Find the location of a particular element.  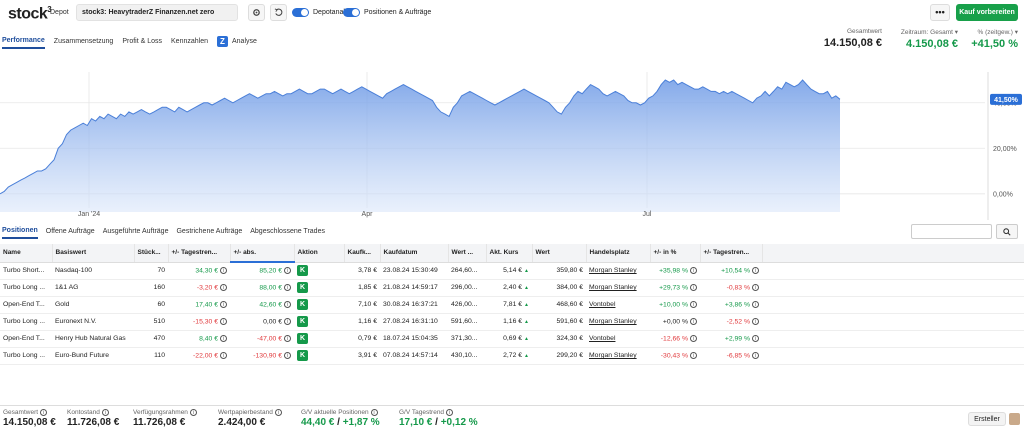

kpi-prozent: % (zeitgew.) ▾ +41,50 % is located at coordinates (990, 39).